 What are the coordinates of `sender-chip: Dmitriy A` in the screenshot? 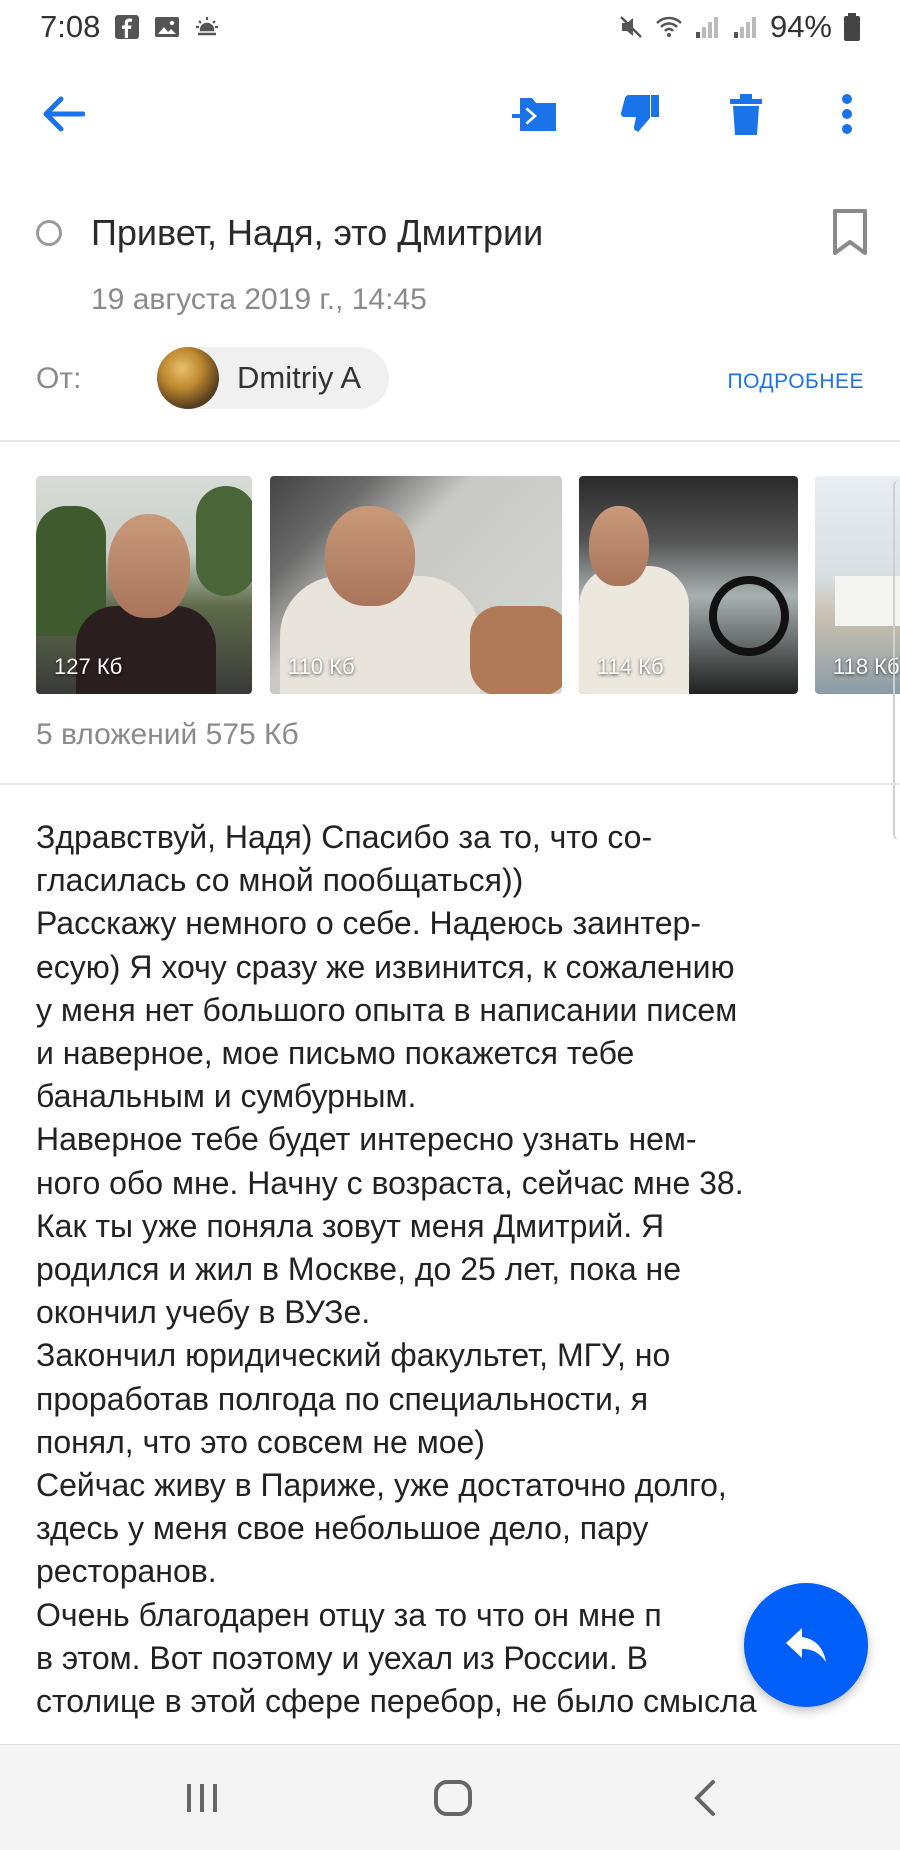 It's located at (273, 378).